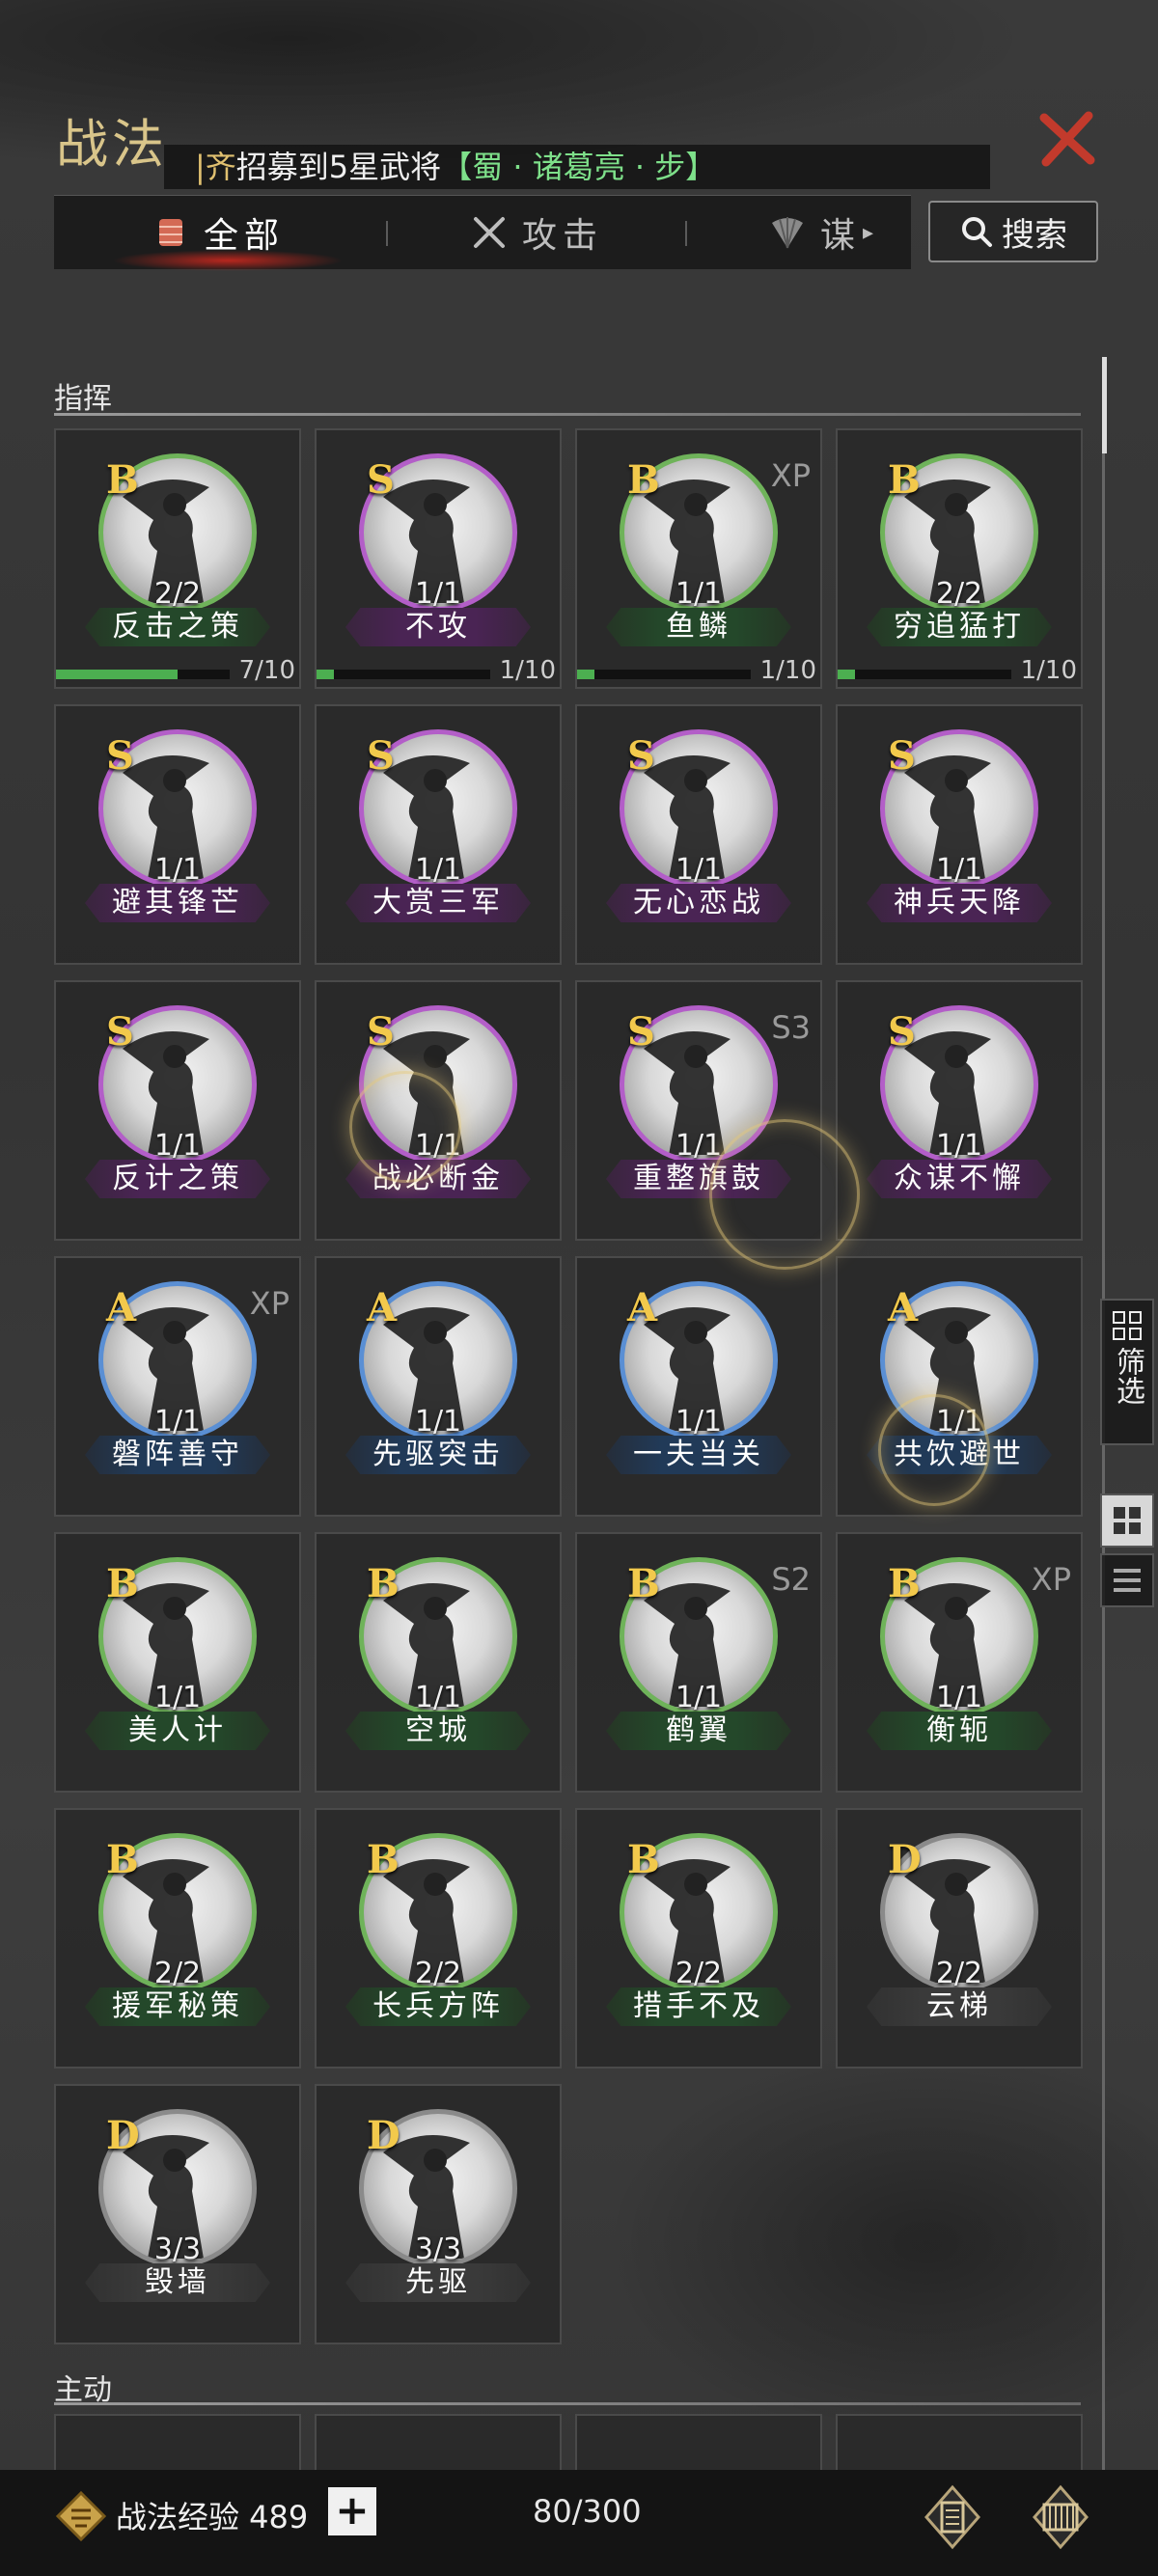  I want to click on tactic-card: S 1/1 反计之策, so click(177, 1110).